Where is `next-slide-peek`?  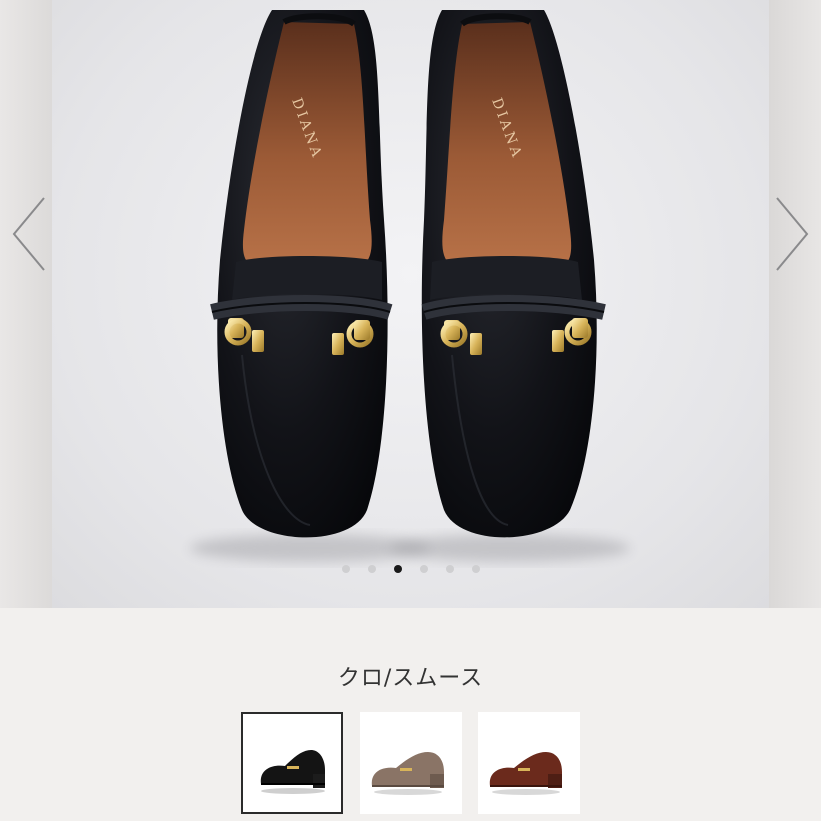 next-slide-peek is located at coordinates (795, 304).